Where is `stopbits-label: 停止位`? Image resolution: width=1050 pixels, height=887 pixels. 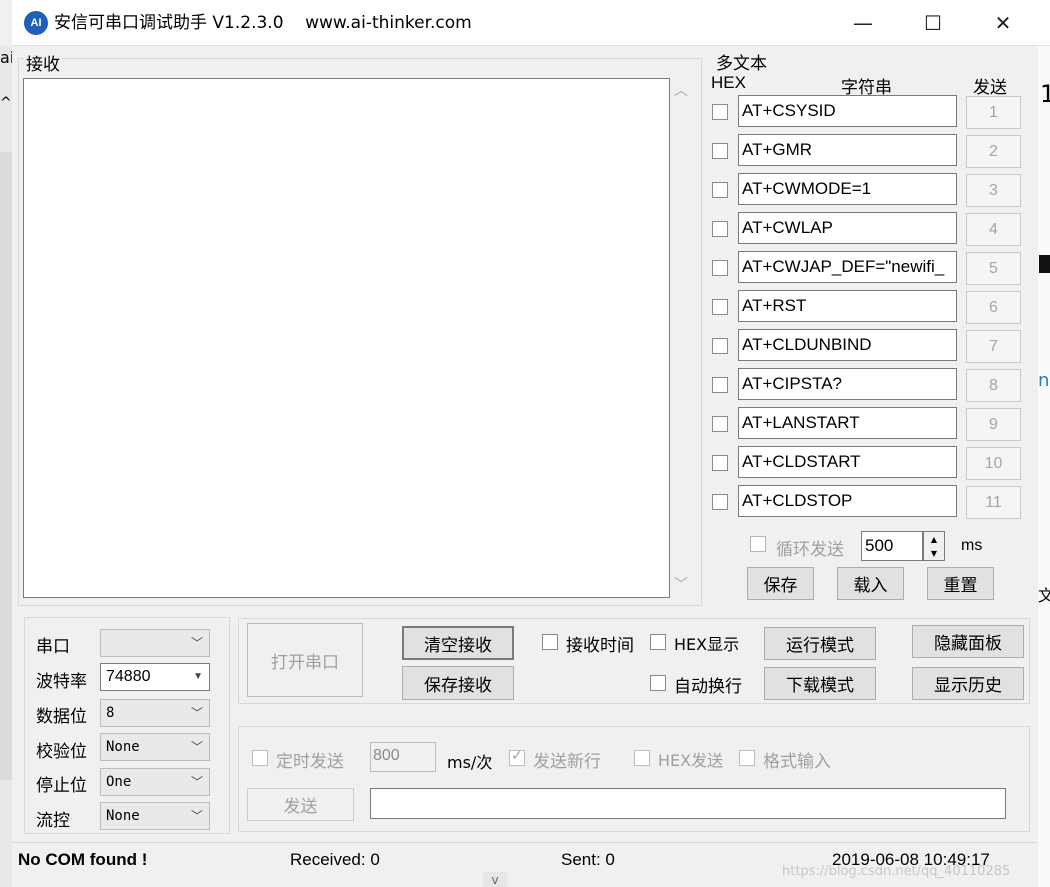 stopbits-label: 停止位 is located at coordinates (61, 786).